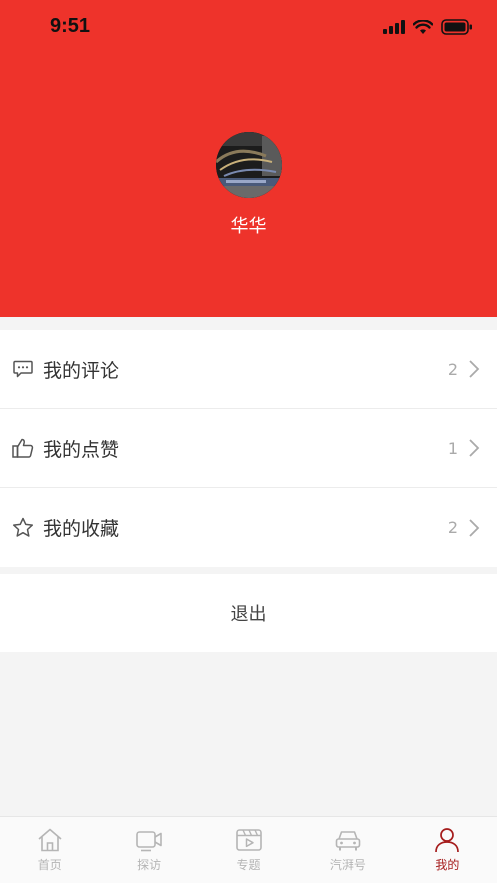 Image resolution: width=497 pixels, height=883 pixels. I want to click on tab-explore: 探访, so click(148, 850).